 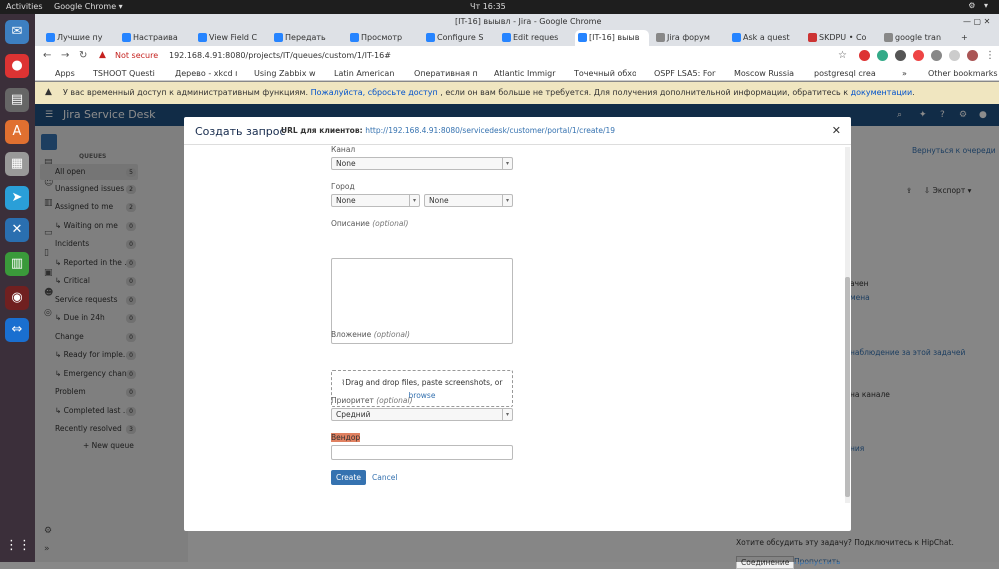 What do you see at coordinates (963, 73) in the screenshot?
I see `other-bookmarks: Other bookmarks` at bounding box center [963, 73].